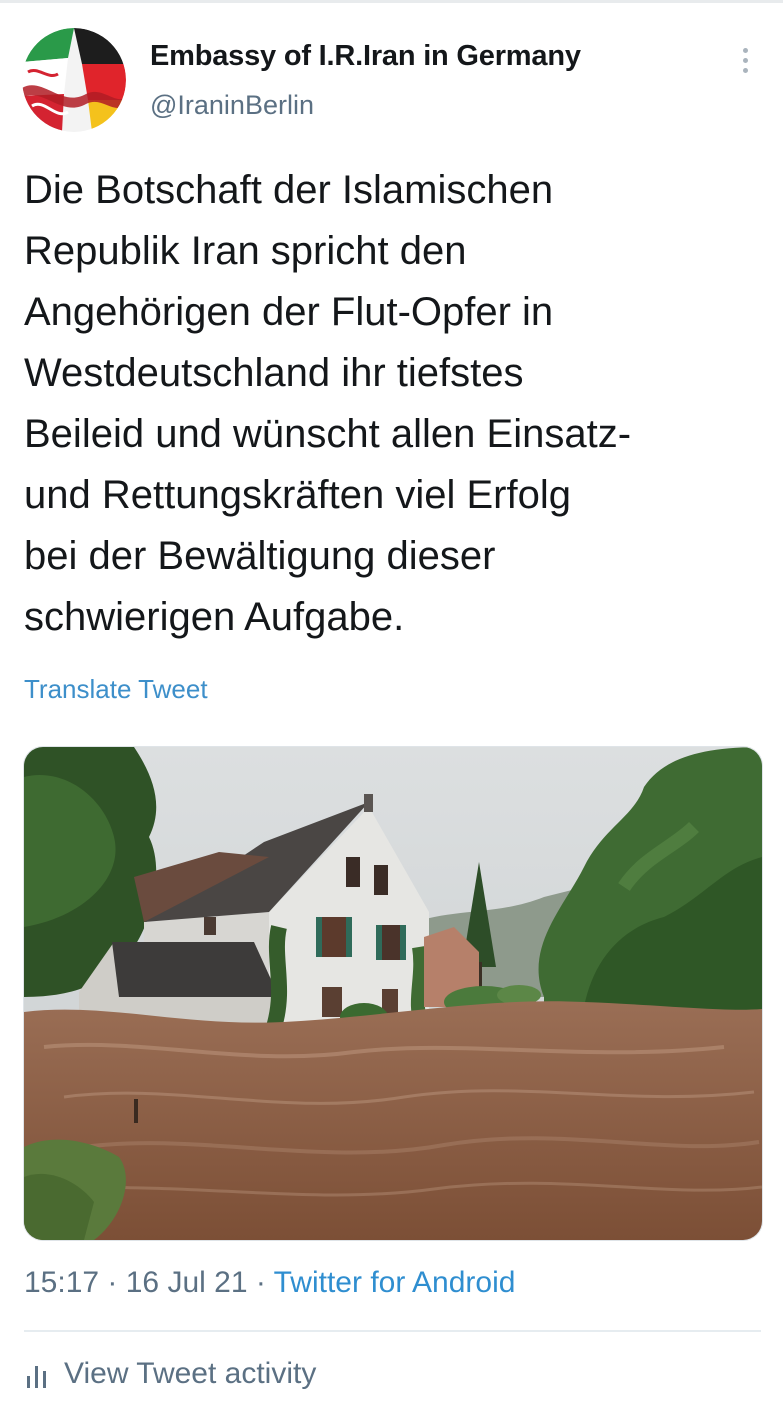  Describe the element at coordinates (36, 1377) in the screenshot. I see `bar-chart-icon` at that location.